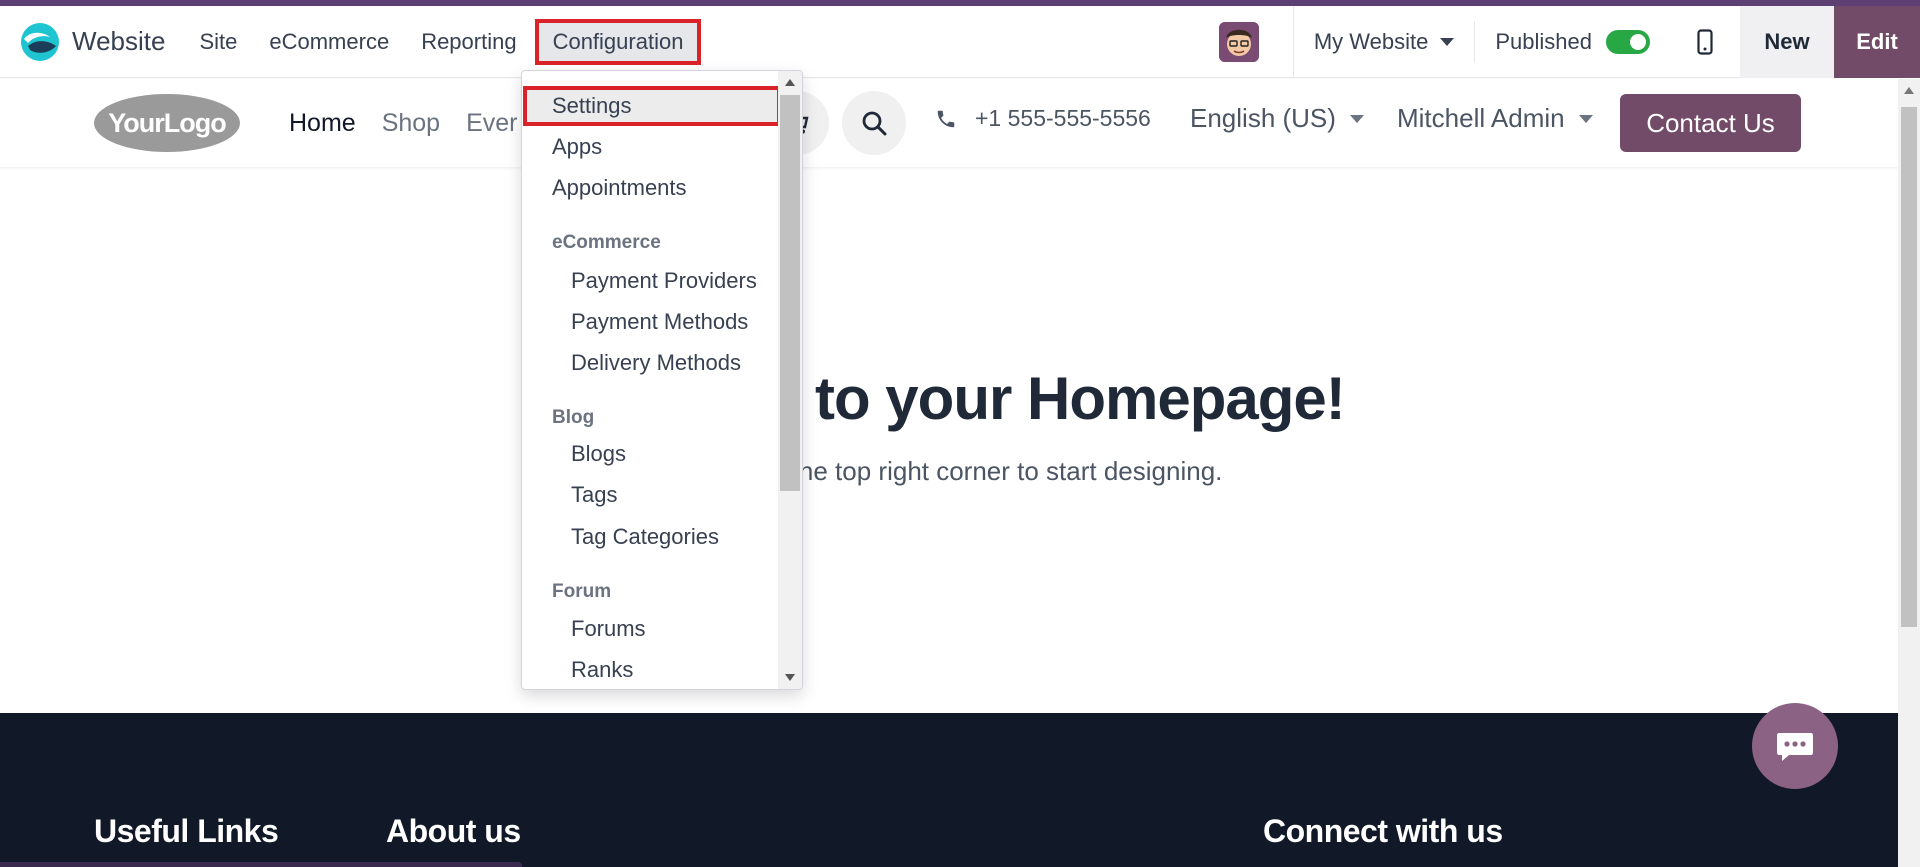 The height and width of the screenshot is (867, 1920). What do you see at coordinates (790, 677) in the screenshot?
I see `scroll-down-arrow-icon` at bounding box center [790, 677].